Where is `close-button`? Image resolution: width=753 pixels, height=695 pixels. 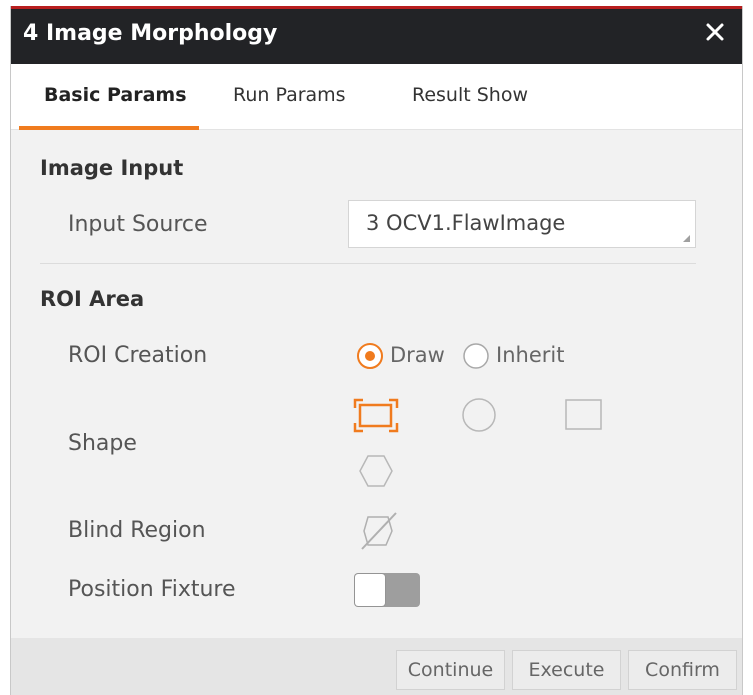 close-button is located at coordinates (715, 32).